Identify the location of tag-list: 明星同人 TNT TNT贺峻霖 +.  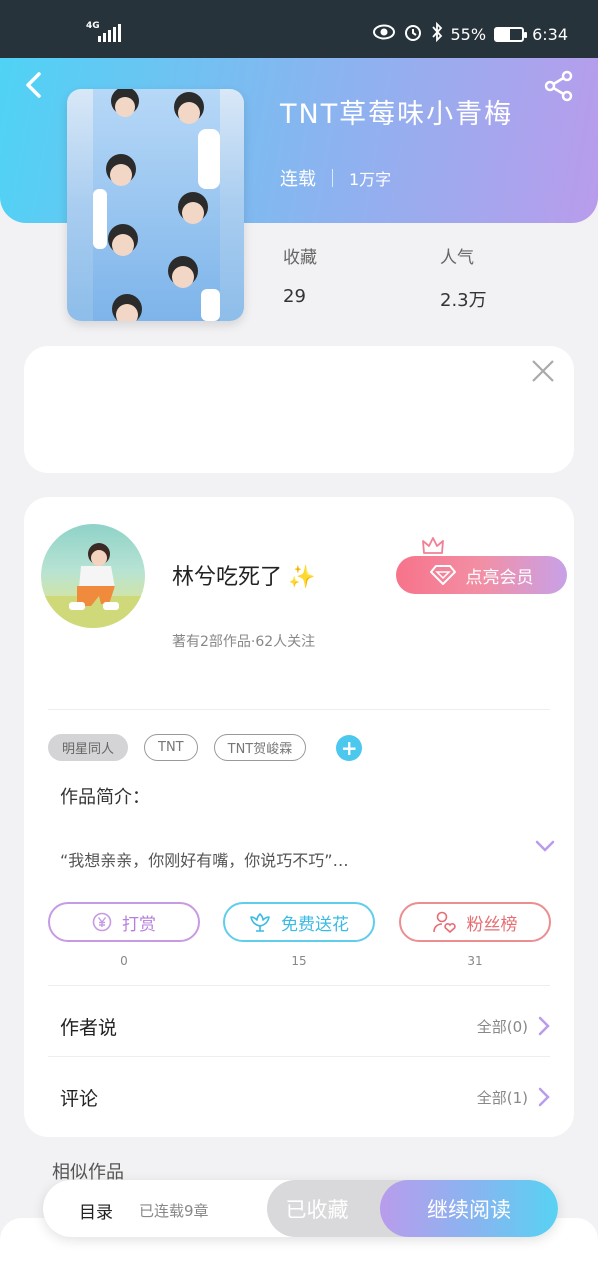
(205, 747).